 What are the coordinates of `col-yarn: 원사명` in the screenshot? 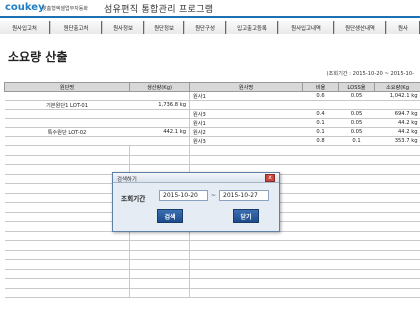 It's located at (246, 87).